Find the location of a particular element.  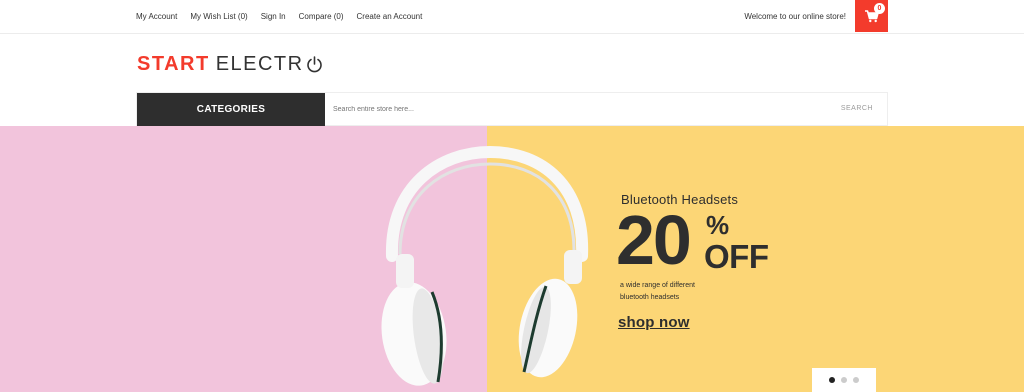

wishlist-link: My Wish List (0) is located at coordinates (218, 16).